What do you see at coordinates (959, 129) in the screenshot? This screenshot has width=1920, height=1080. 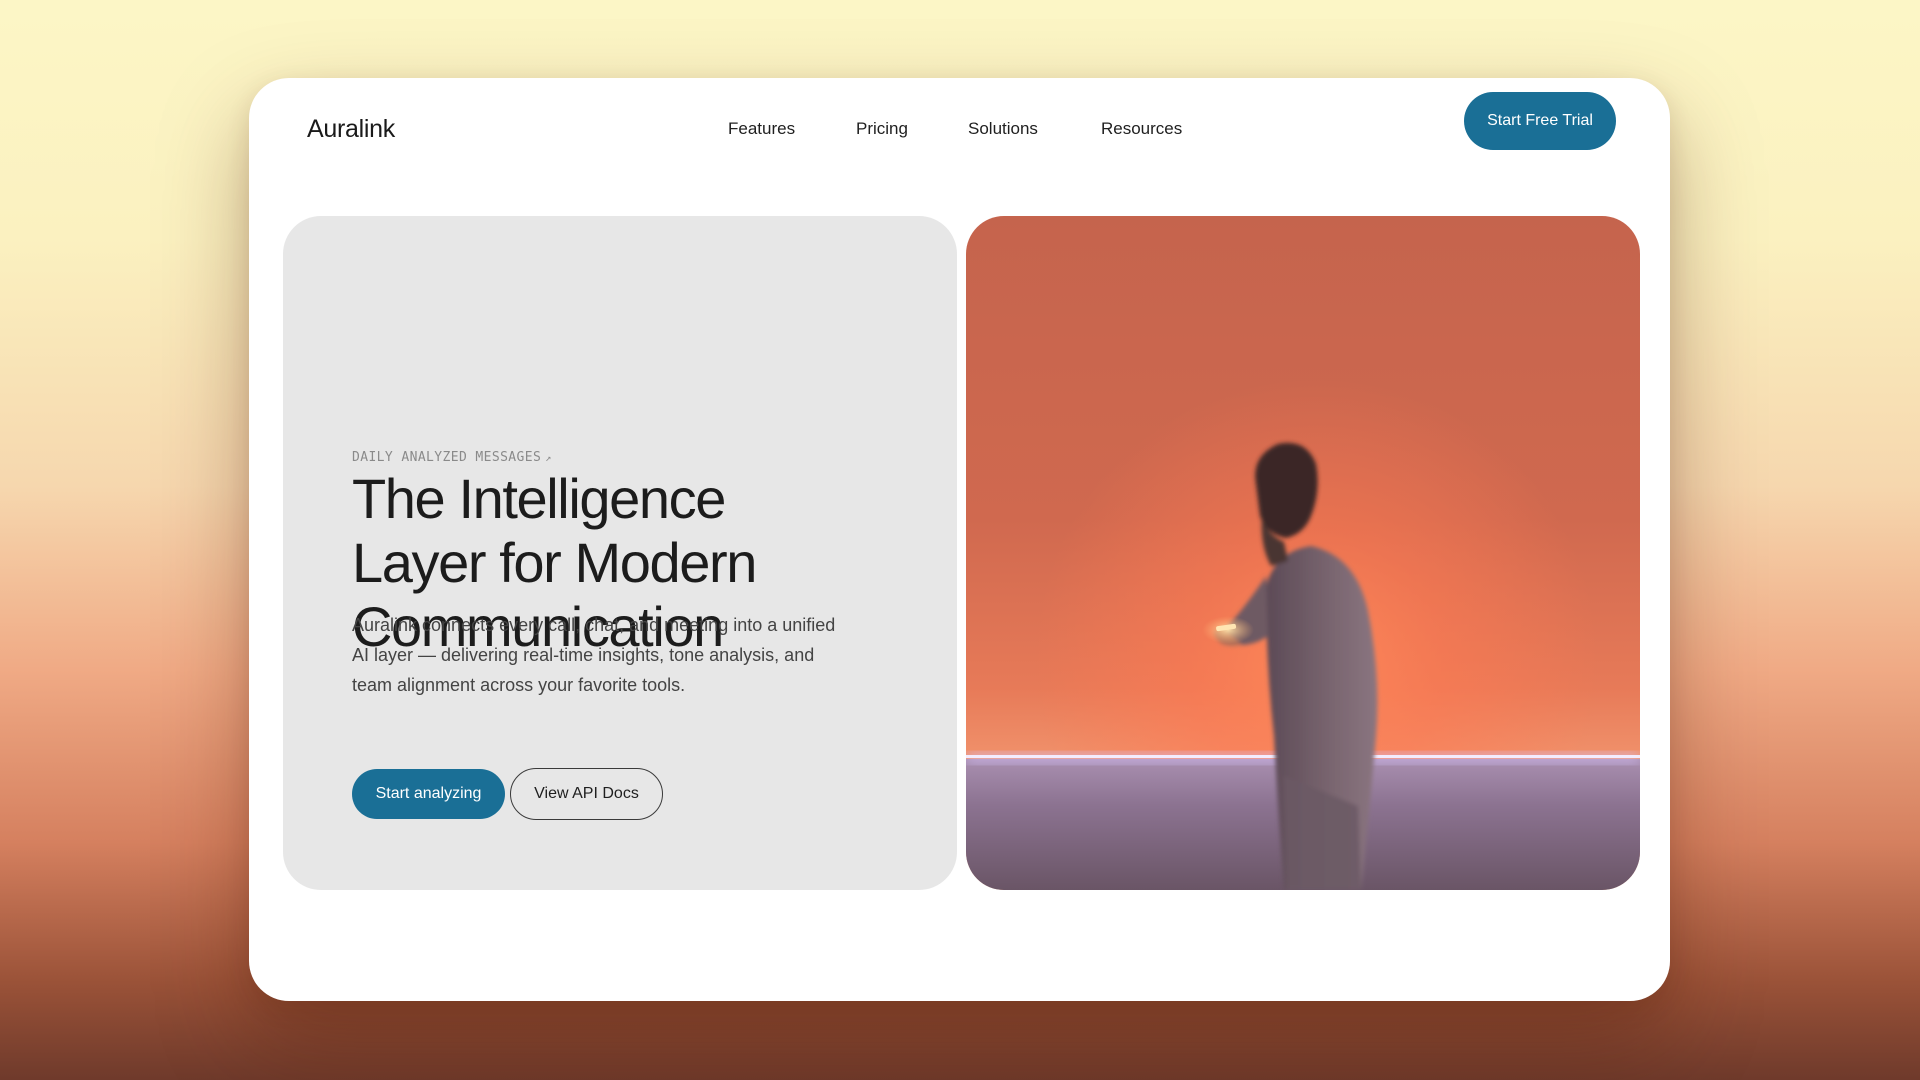 I see `main-nav: Features Pricing Solutions Resources` at bounding box center [959, 129].